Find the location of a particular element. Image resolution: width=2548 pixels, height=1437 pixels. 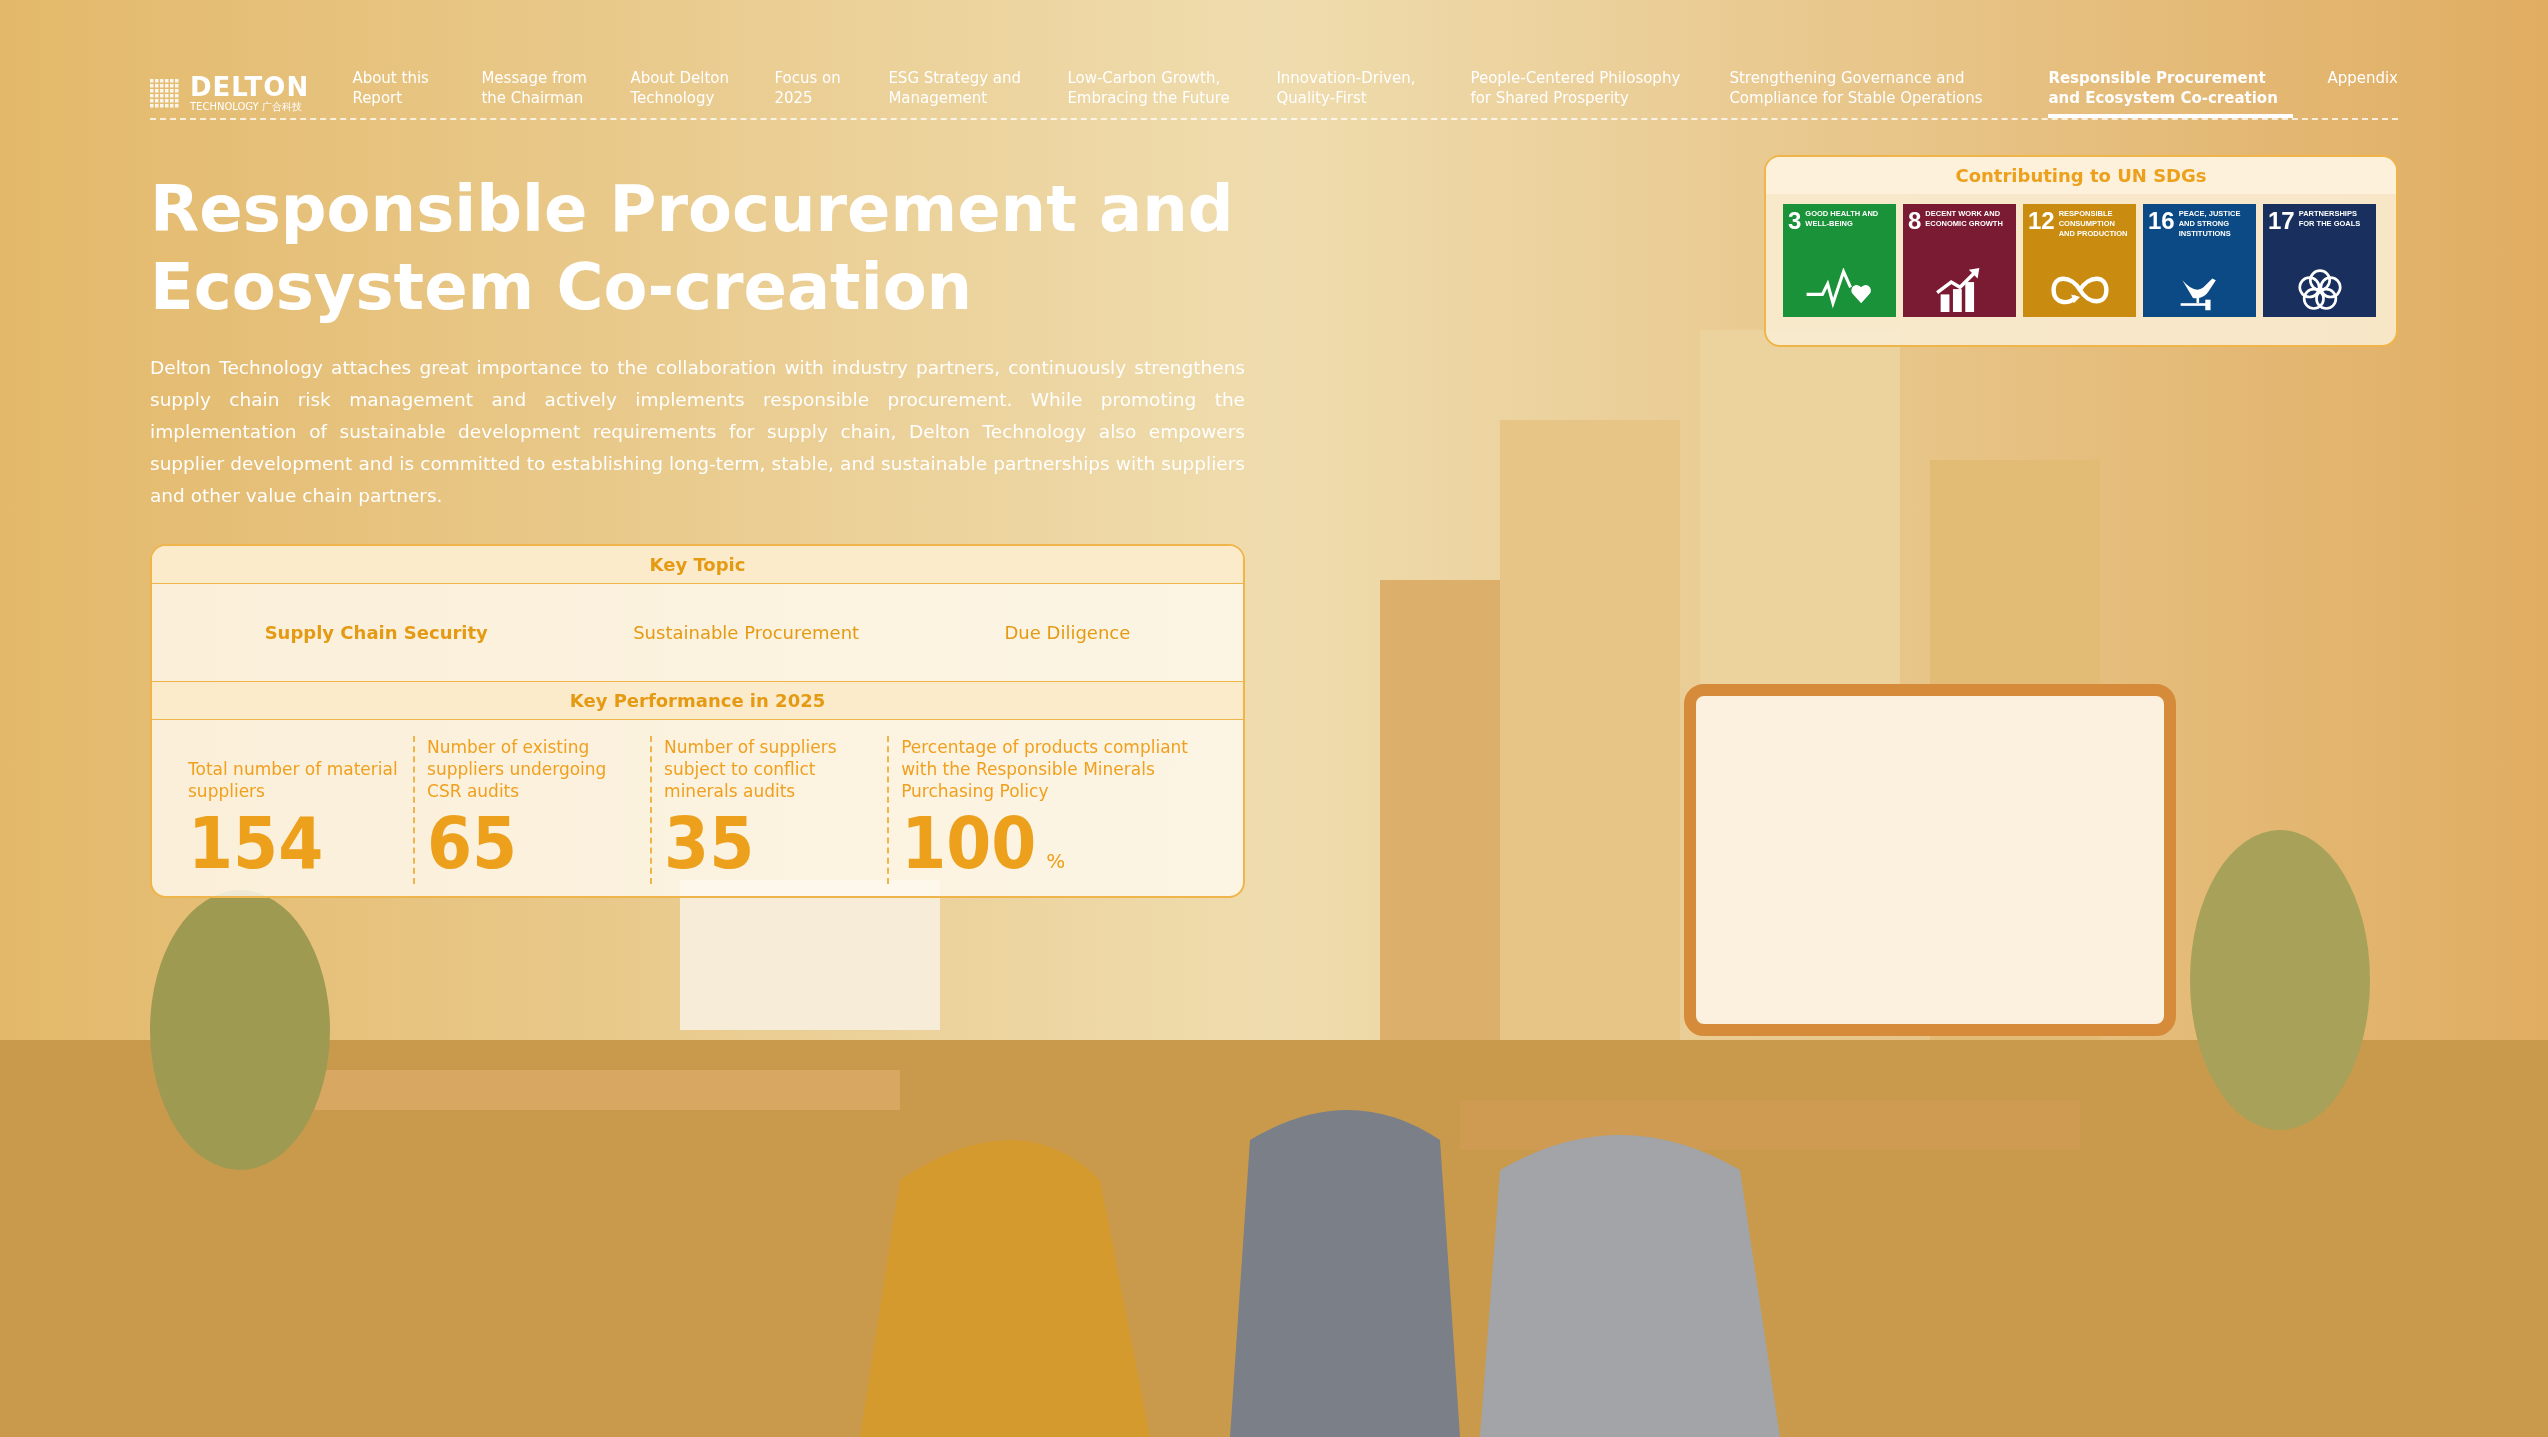

nav-link: Responsible Procurement and Ecosystem Co-creation is located at coordinates (2171, 93).